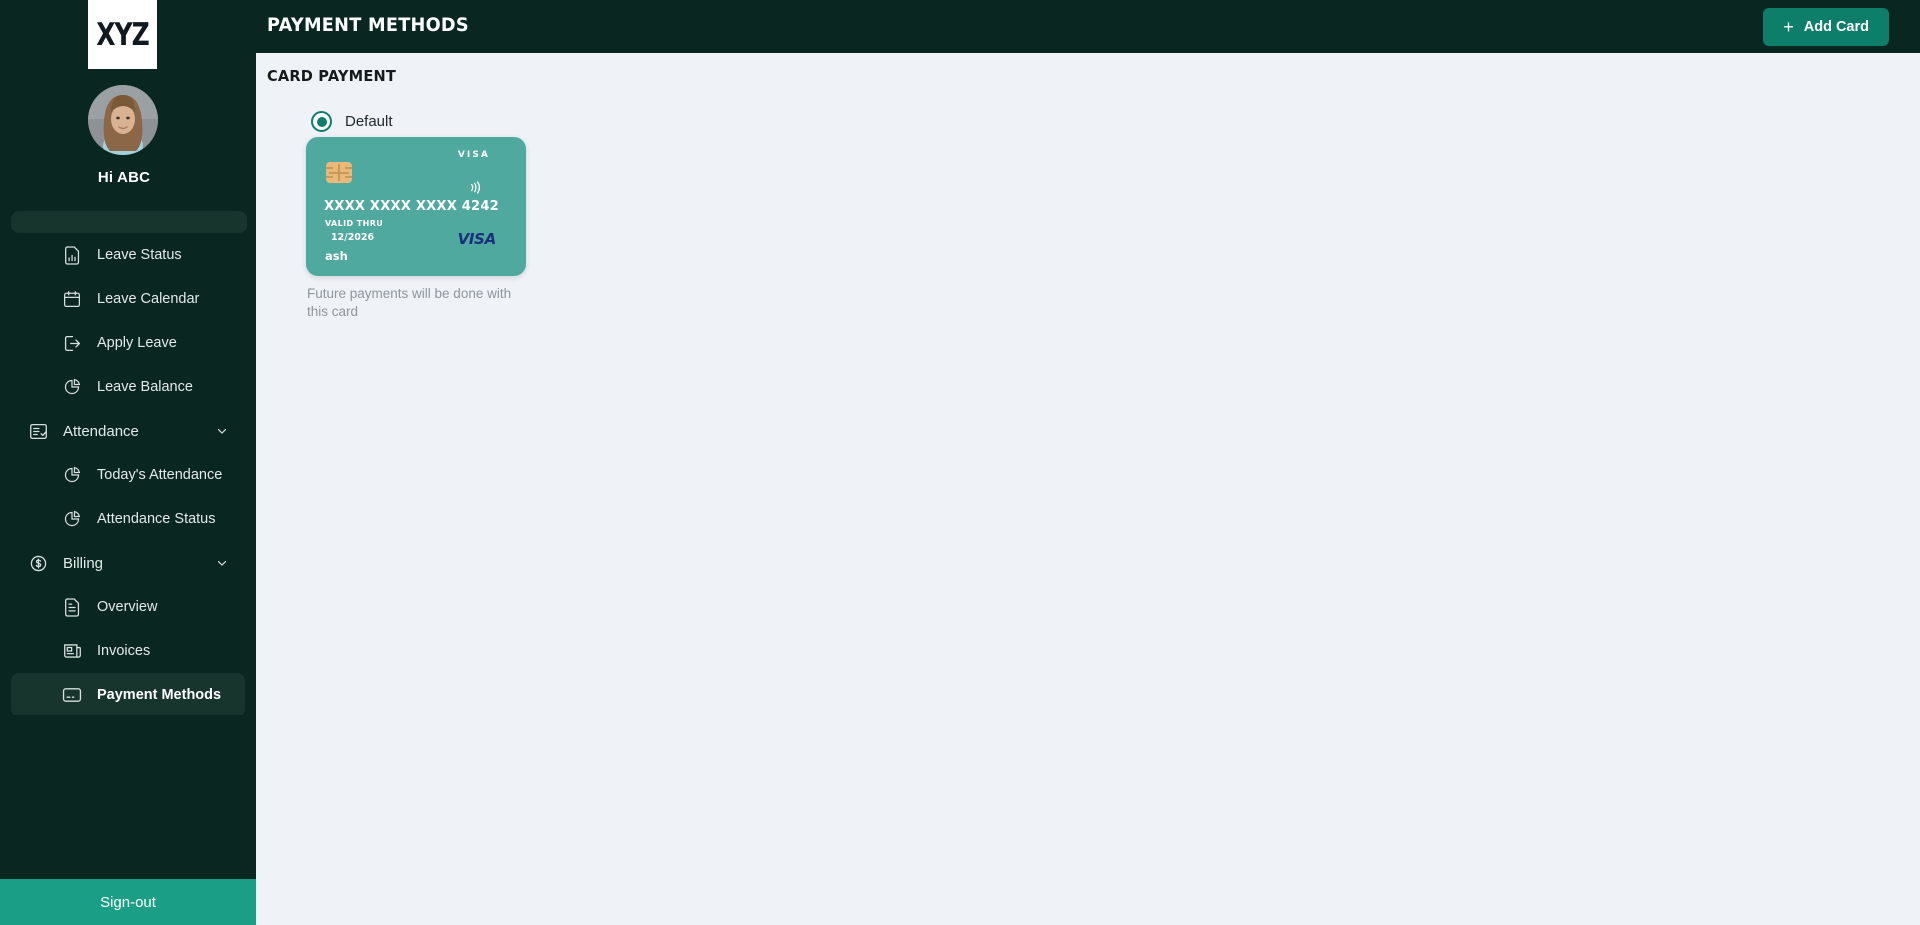 The image size is (1920, 925). What do you see at coordinates (477, 239) in the screenshot?
I see `visa-logo: VISA` at bounding box center [477, 239].